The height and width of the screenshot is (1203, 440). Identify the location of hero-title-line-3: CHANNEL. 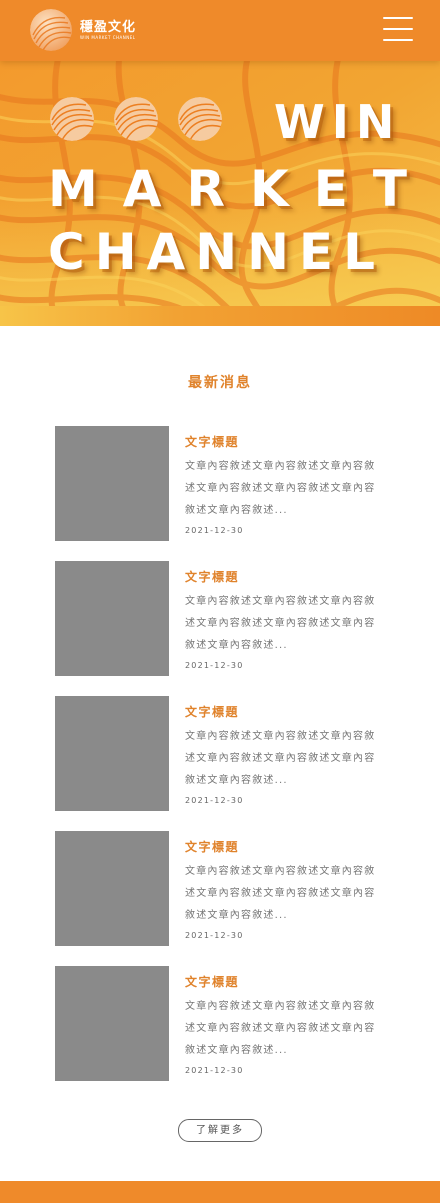
(216, 252).